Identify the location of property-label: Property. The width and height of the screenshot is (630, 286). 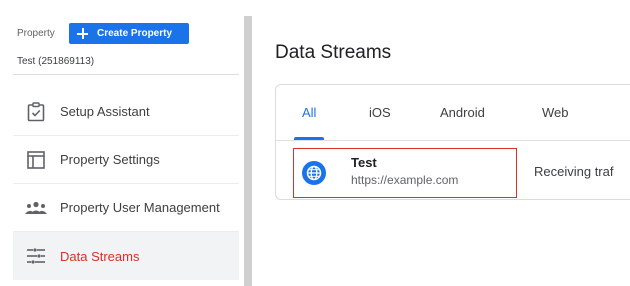
(36, 33).